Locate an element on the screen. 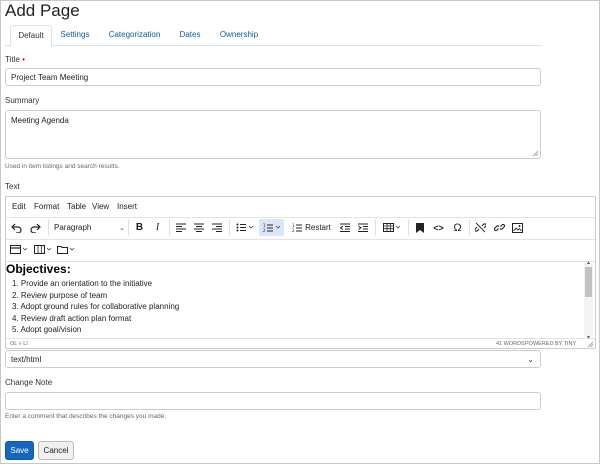 The height and width of the screenshot is (464, 600). editor-scrollbar: ▲ ▼ is located at coordinates (588, 300).